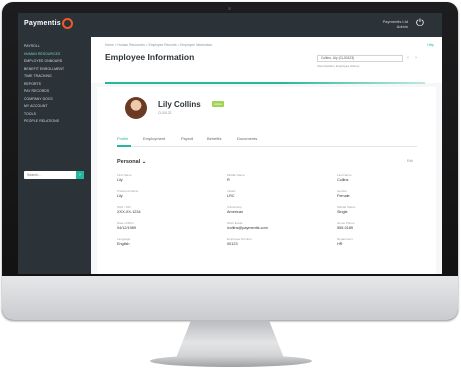 The width and height of the screenshot is (461, 379). Describe the element at coordinates (129, 212) in the screenshot. I see `field-value: XXX-XX-1234` at that location.